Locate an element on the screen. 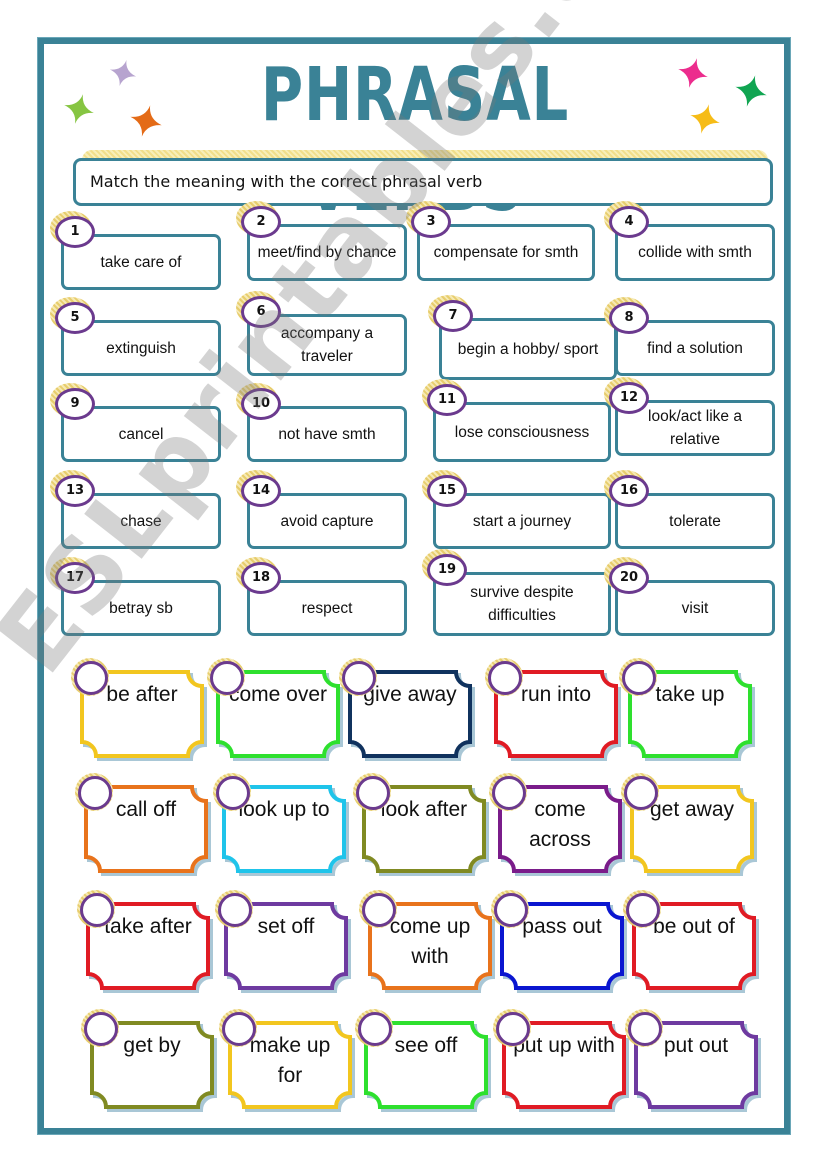 The width and height of the screenshot is (821, 1169). number-label: 15 is located at coordinates (447, 491).